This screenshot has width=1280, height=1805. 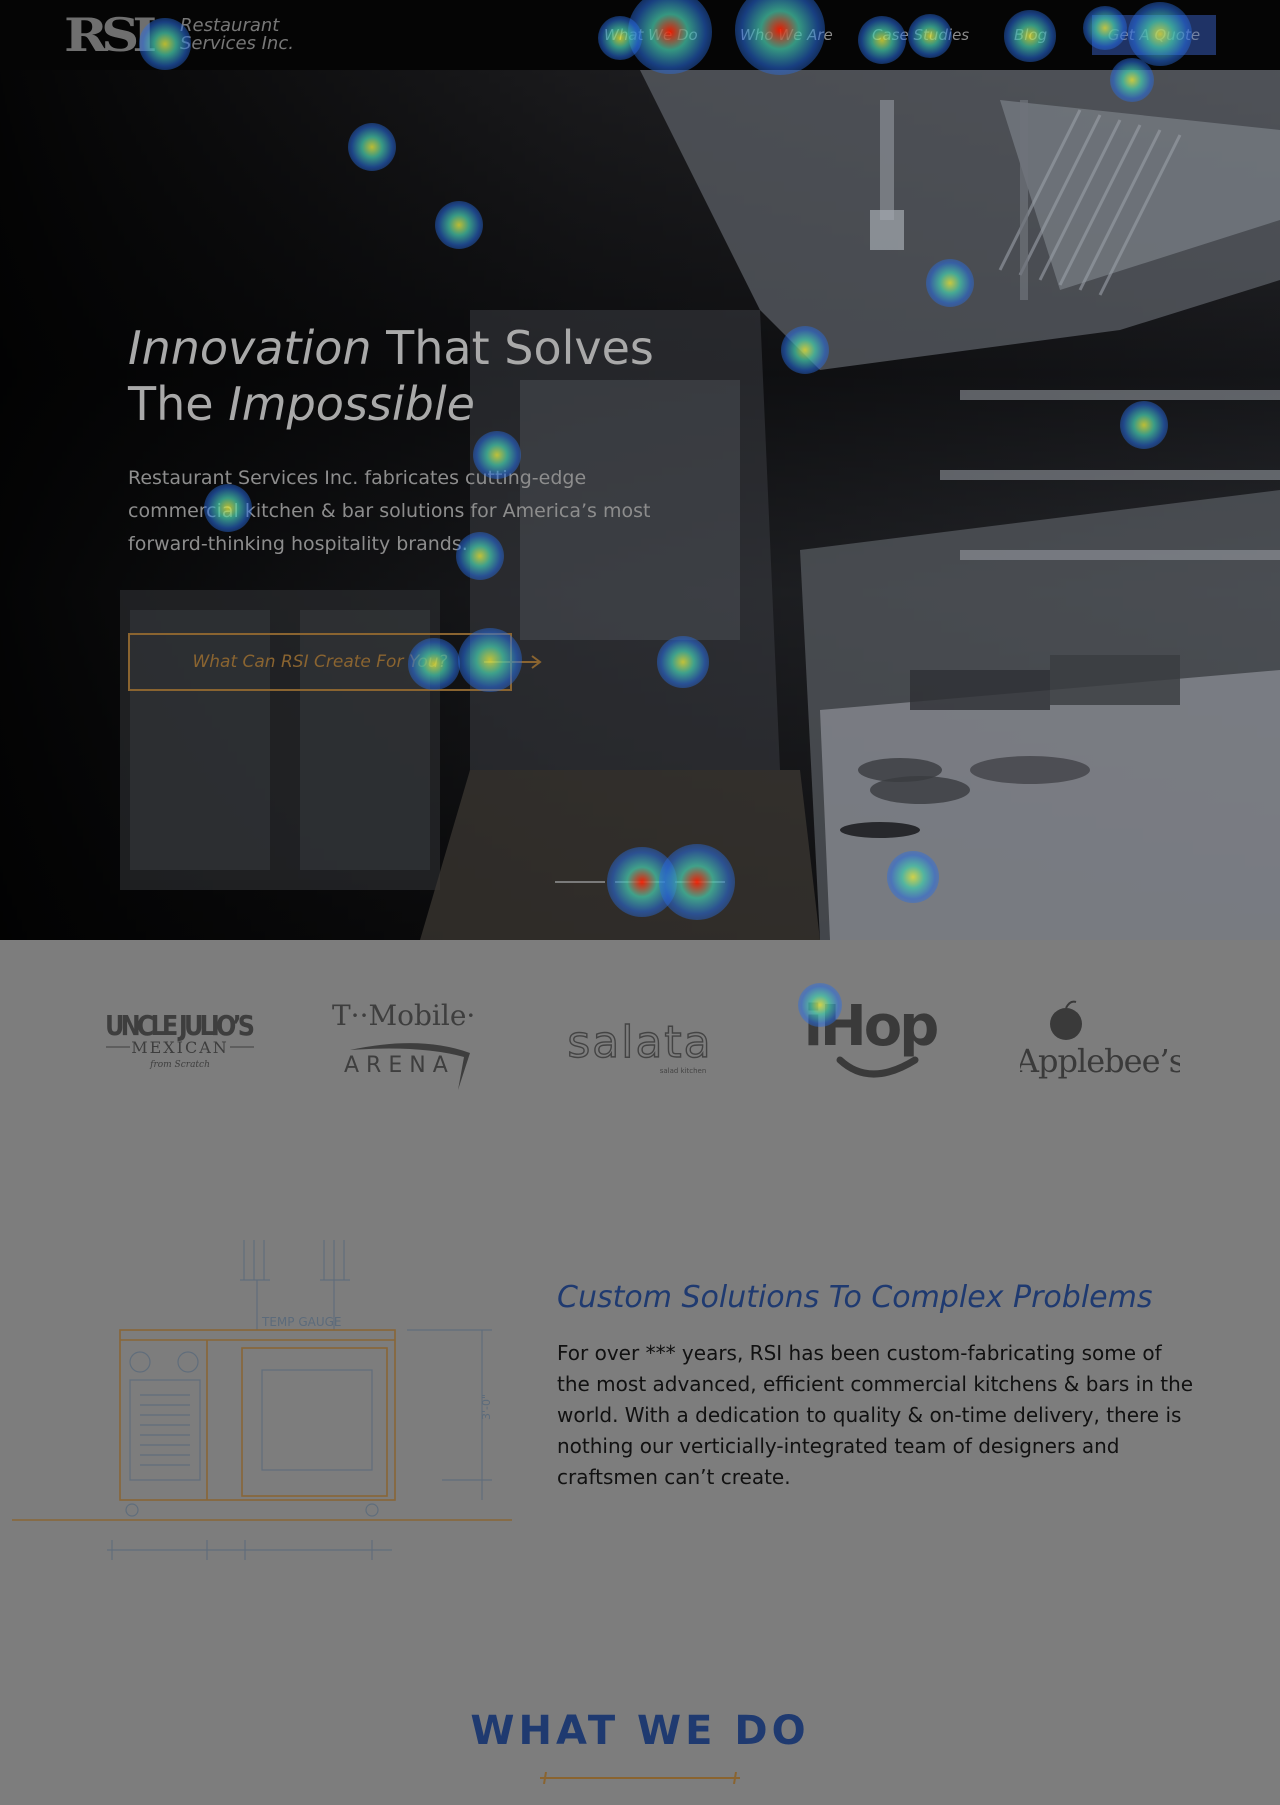 What do you see at coordinates (640, 1778) in the screenshot?
I see `heading-divider` at bounding box center [640, 1778].